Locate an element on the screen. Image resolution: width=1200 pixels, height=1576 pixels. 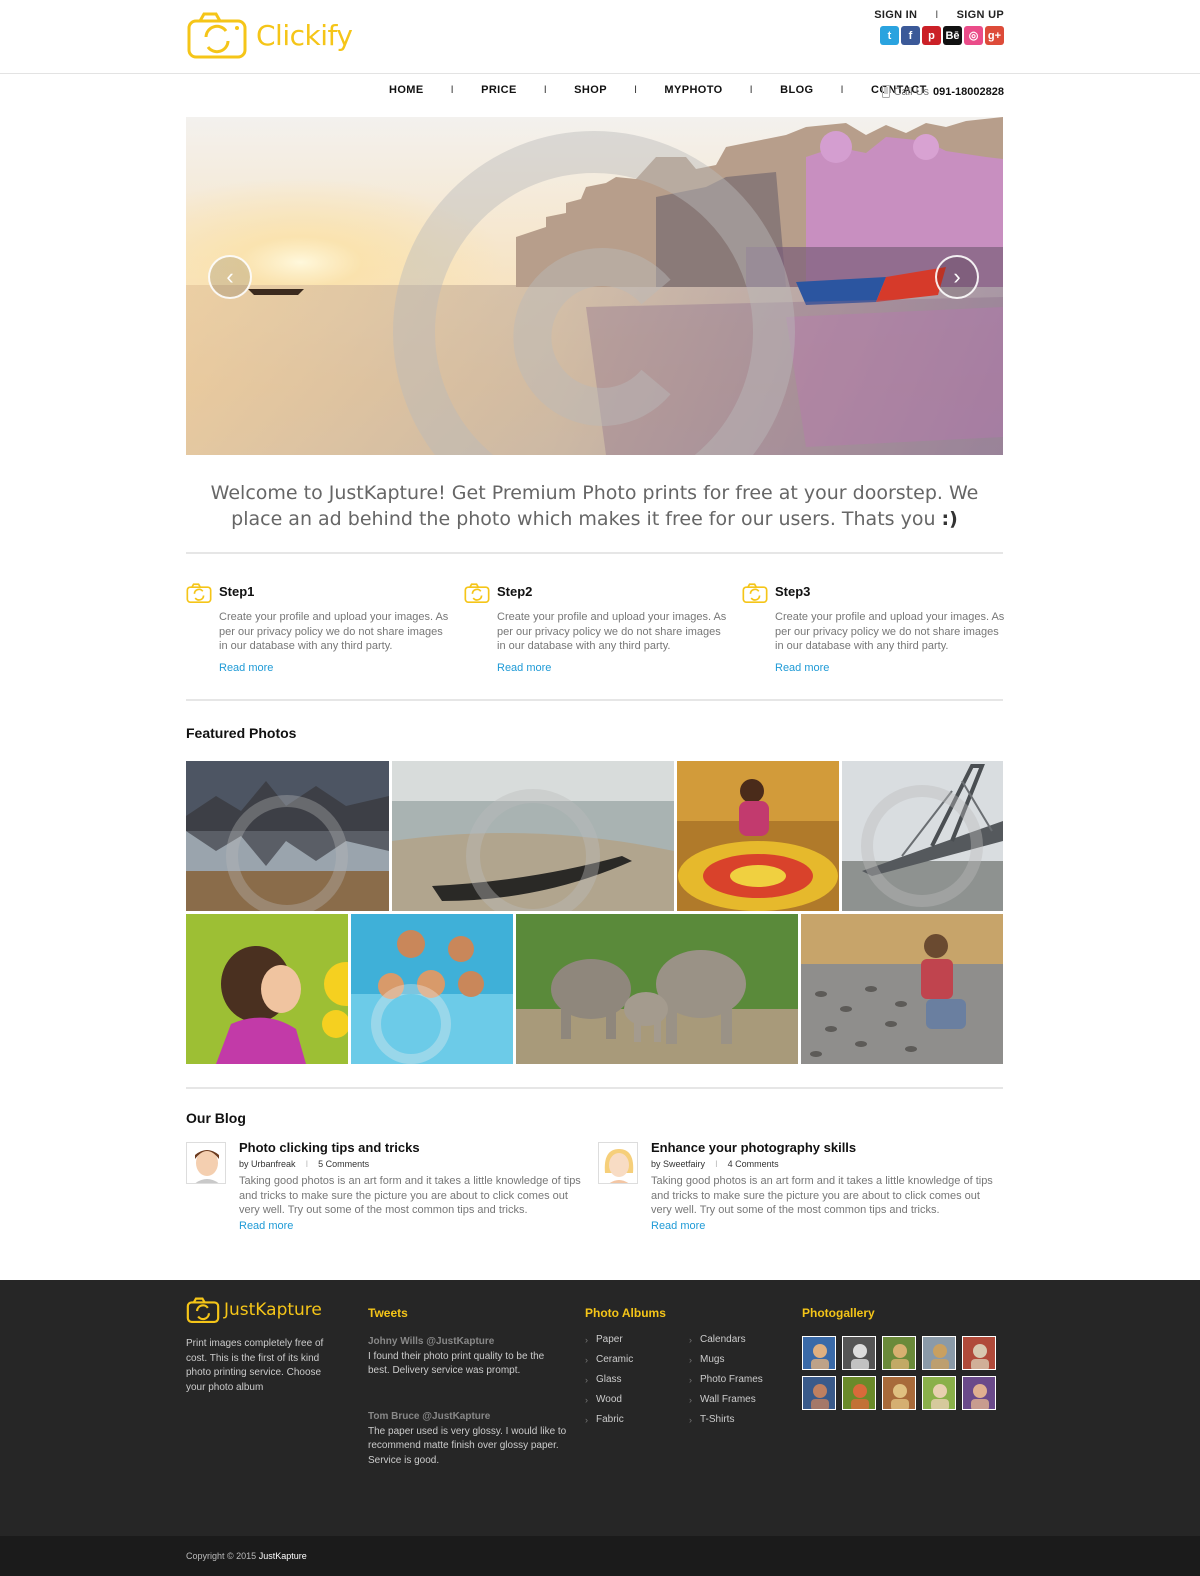
tweet-author: Tom Bruce @JustKapture is located at coordinates (468, 1417).